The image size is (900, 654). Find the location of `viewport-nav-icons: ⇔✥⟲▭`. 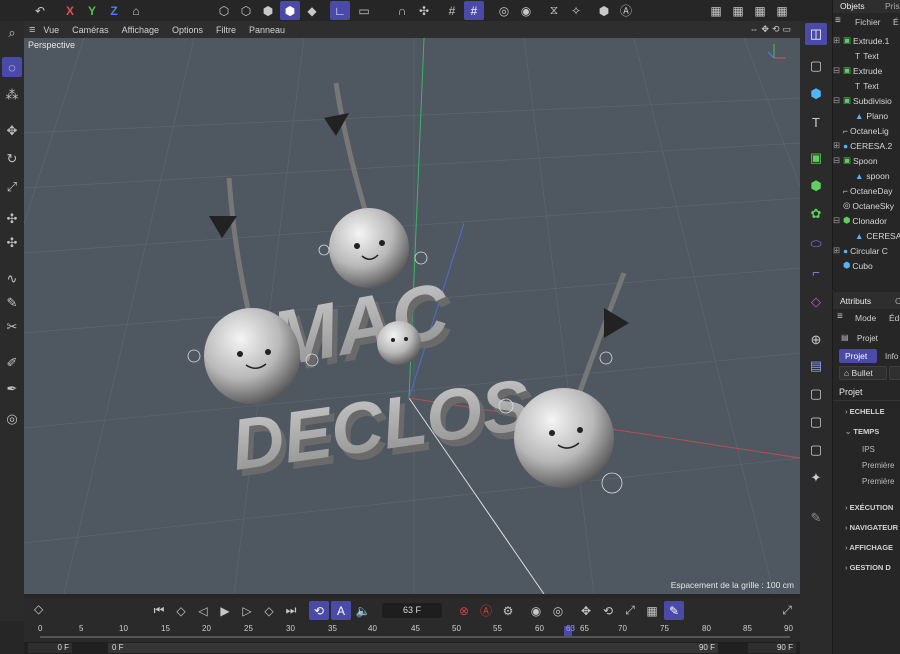

viewport-nav-icons: ⇔✥⟲▭ is located at coordinates (771, 29).